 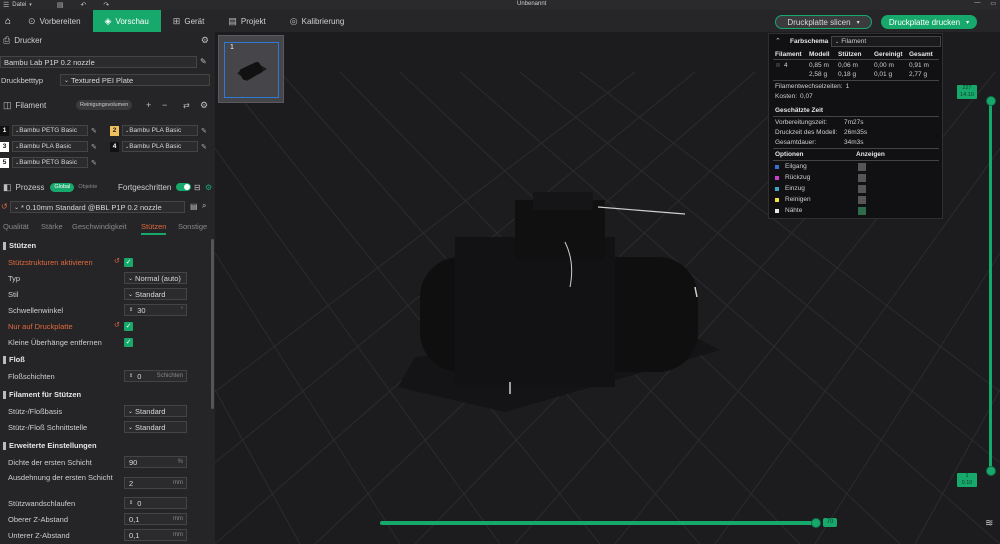 What do you see at coordinates (796, 166) in the screenshot?
I see `option-label: Eilgang` at bounding box center [796, 166].